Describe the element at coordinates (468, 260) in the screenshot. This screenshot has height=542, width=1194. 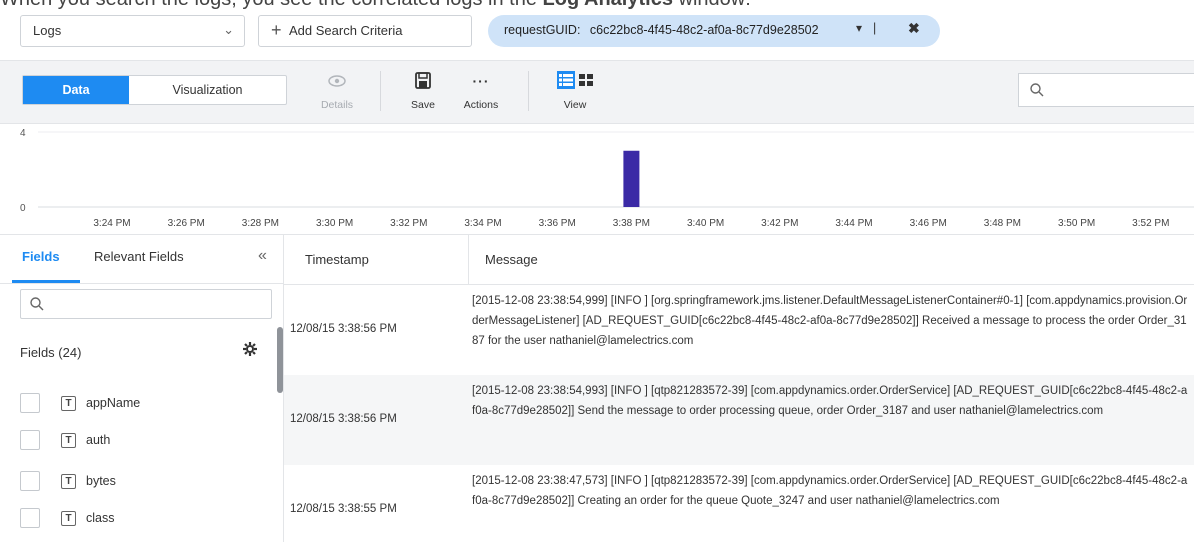
I see `column-divider` at that location.